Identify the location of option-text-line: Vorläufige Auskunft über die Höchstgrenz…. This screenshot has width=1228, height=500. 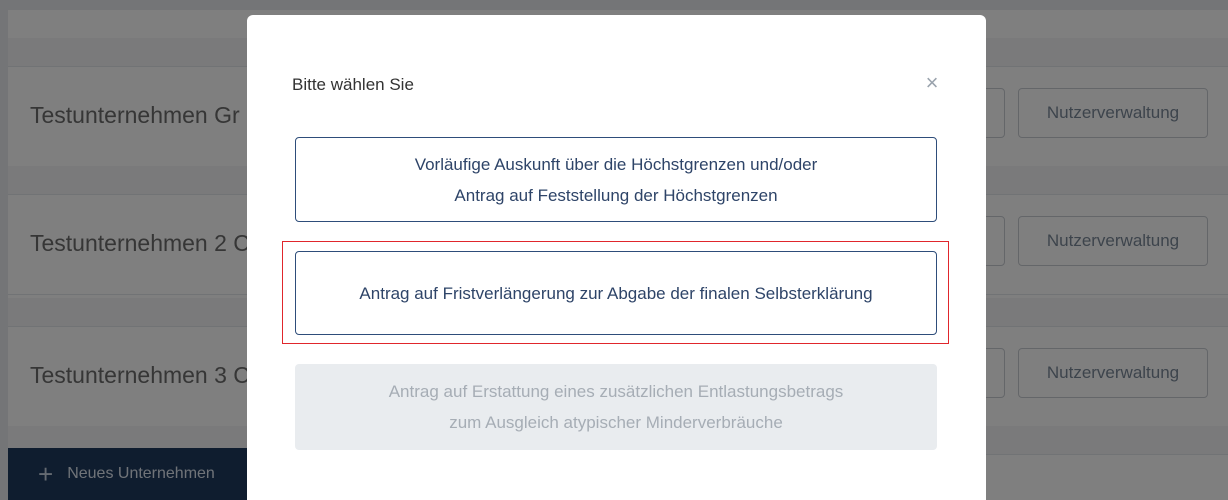
(616, 164).